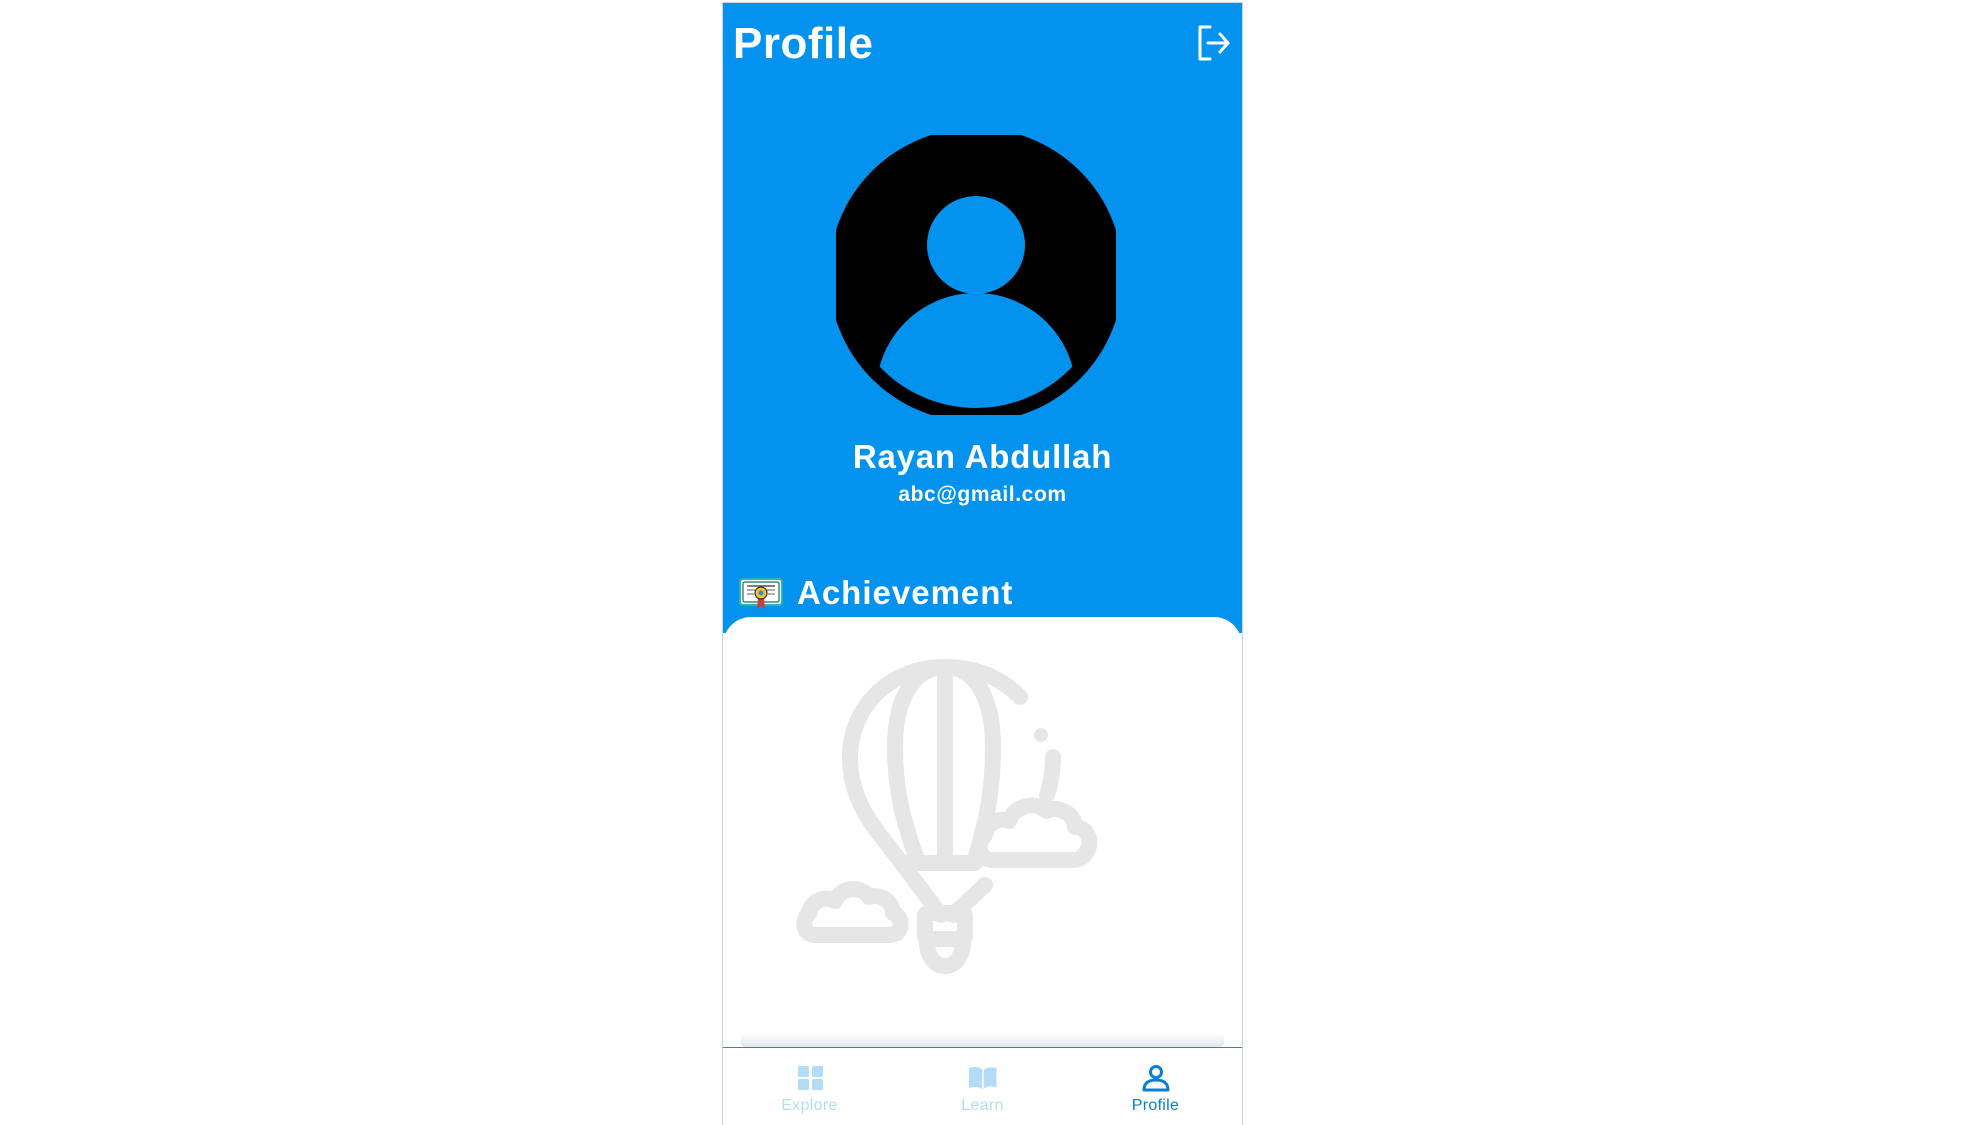 The image size is (1962, 1125). Describe the element at coordinates (947, 816) in the screenshot. I see `hot-air-balloon-icon` at that location.